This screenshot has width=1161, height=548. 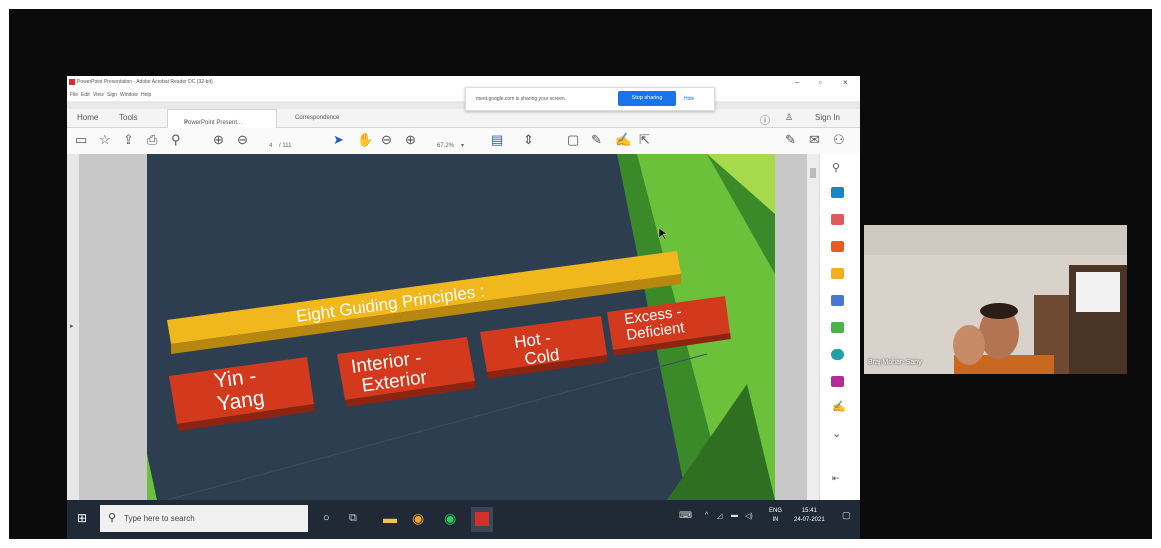 I want to click on page-down-icon: ⊖, so click(x=242, y=140).